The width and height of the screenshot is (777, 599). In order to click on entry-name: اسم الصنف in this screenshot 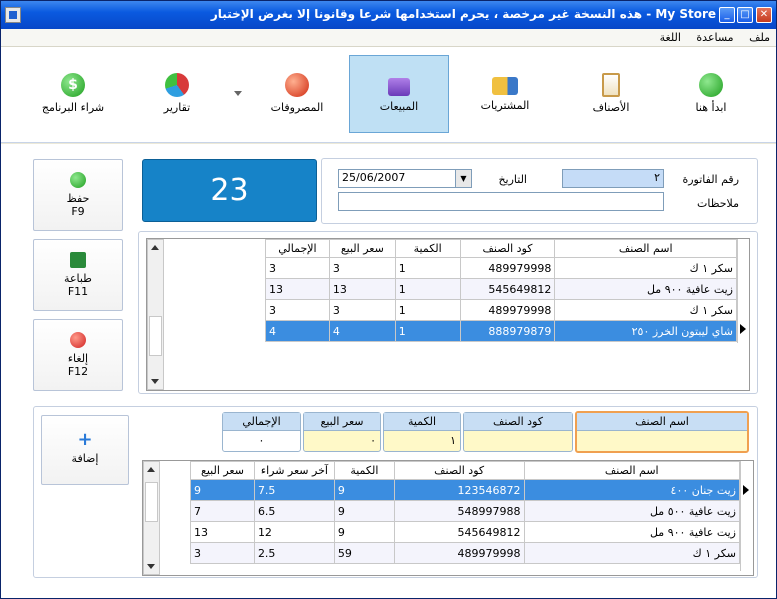, I will do `click(662, 432)`.